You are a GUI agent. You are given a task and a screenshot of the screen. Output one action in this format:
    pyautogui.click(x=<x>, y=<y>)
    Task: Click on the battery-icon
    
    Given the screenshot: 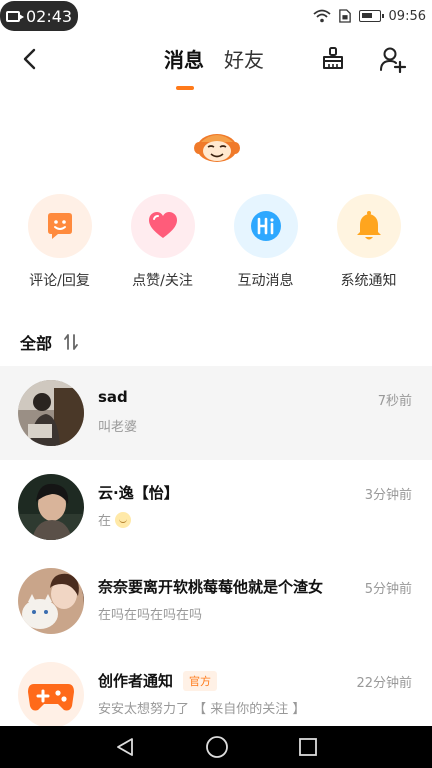 What is the action you would take?
    pyautogui.click(x=371, y=16)
    